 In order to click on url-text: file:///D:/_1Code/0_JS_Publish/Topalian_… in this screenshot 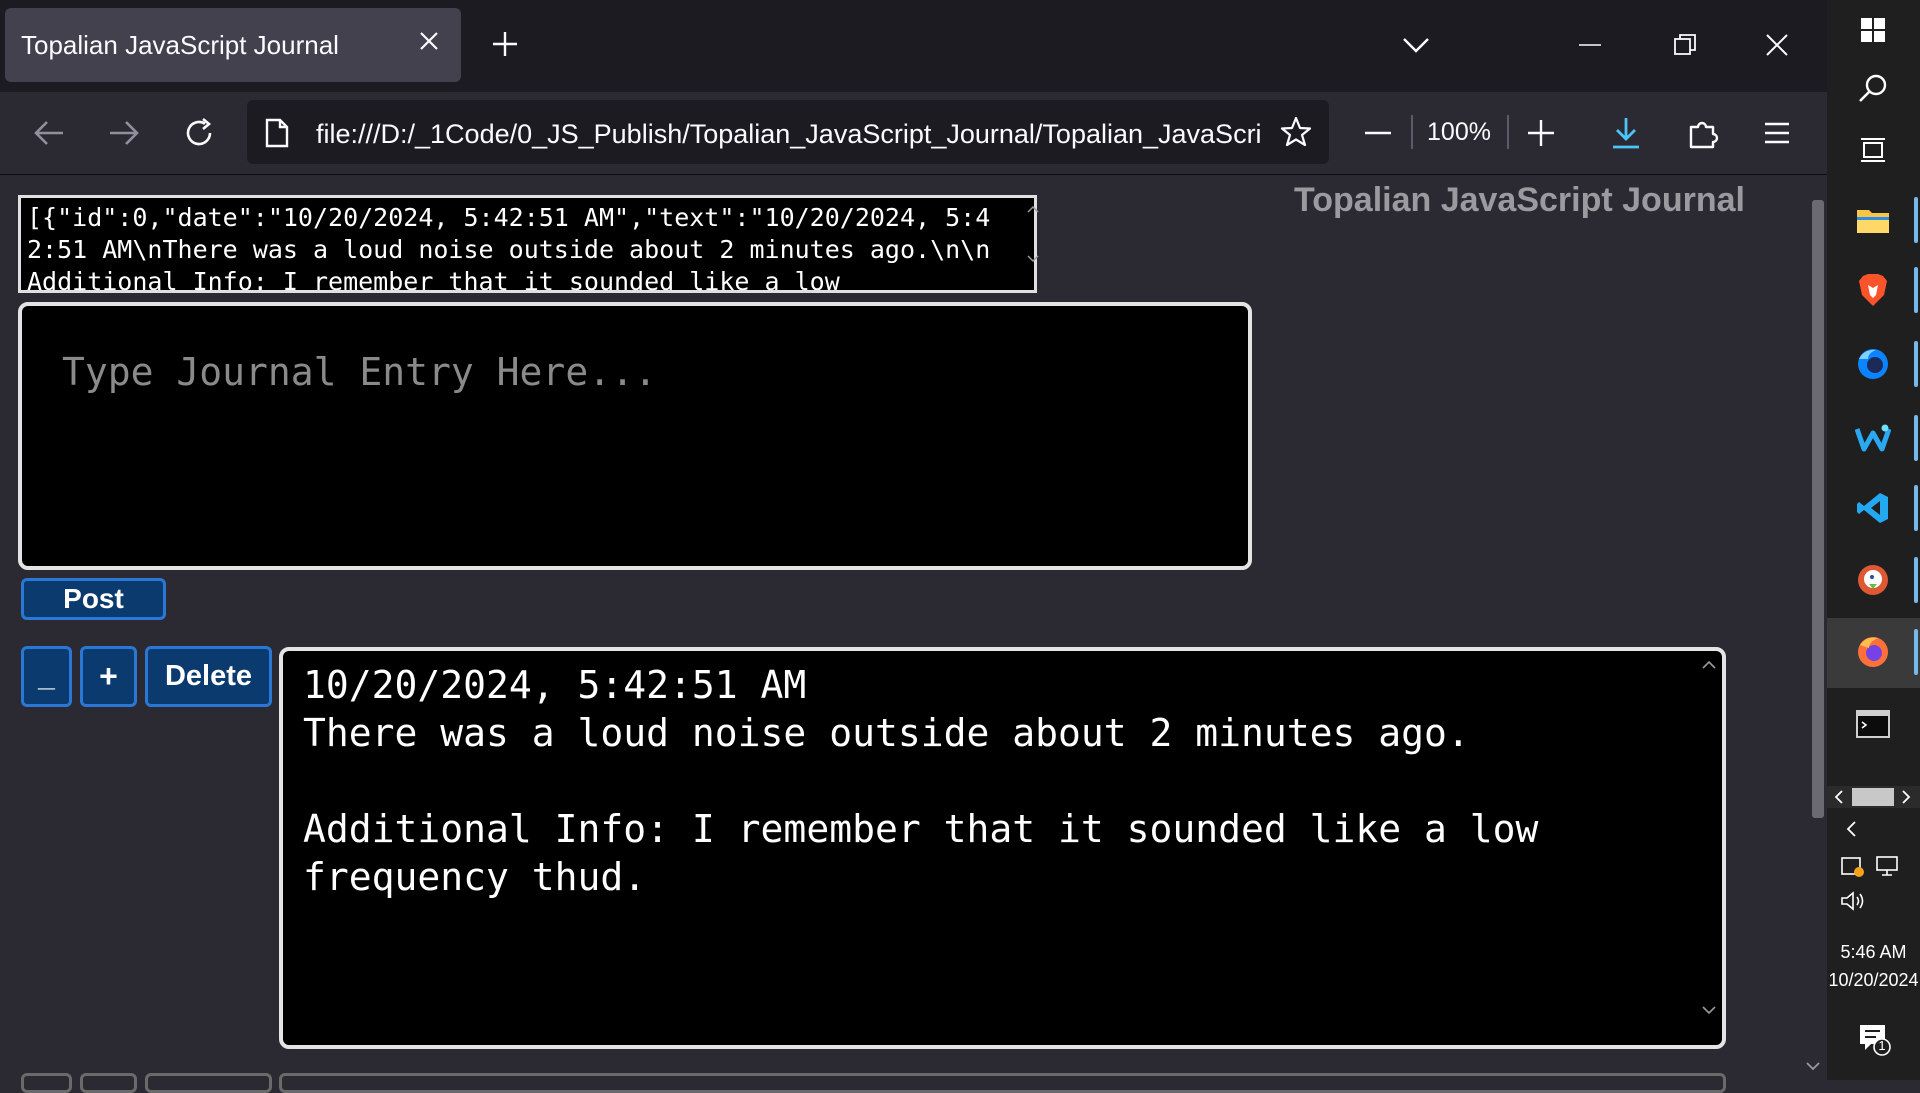, I will do `click(789, 134)`.